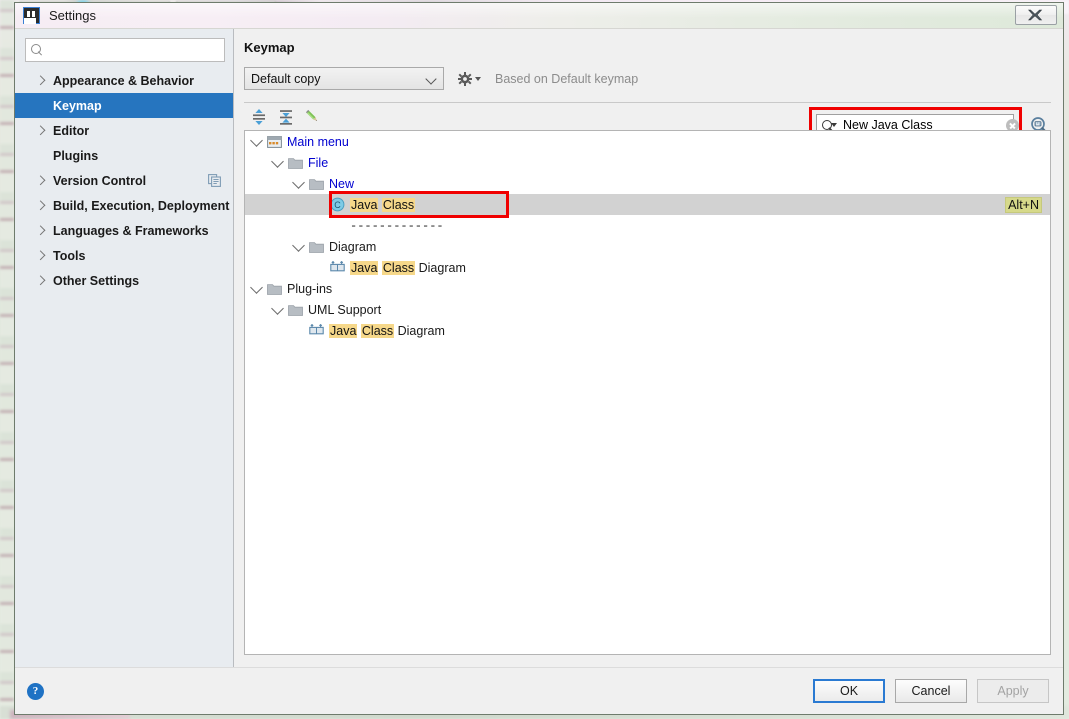  What do you see at coordinates (286, 78) in the screenshot?
I see `keymap-dropdown-value: Default copy` at bounding box center [286, 78].